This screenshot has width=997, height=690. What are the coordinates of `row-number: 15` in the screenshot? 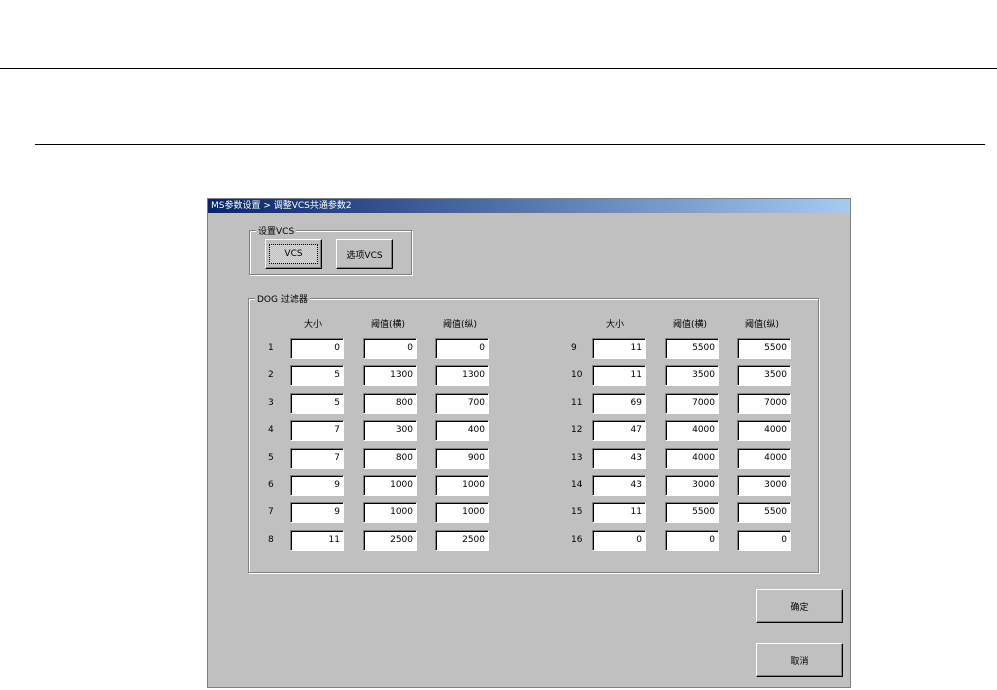 It's located at (577, 512).